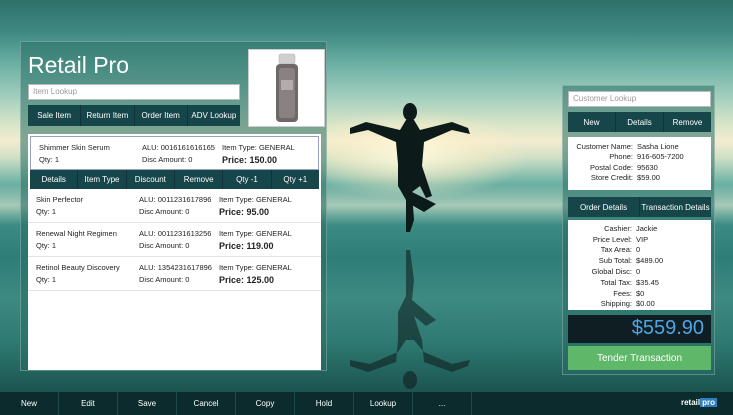  What do you see at coordinates (708, 402) in the screenshot?
I see `brand-part2: pro` at bounding box center [708, 402].